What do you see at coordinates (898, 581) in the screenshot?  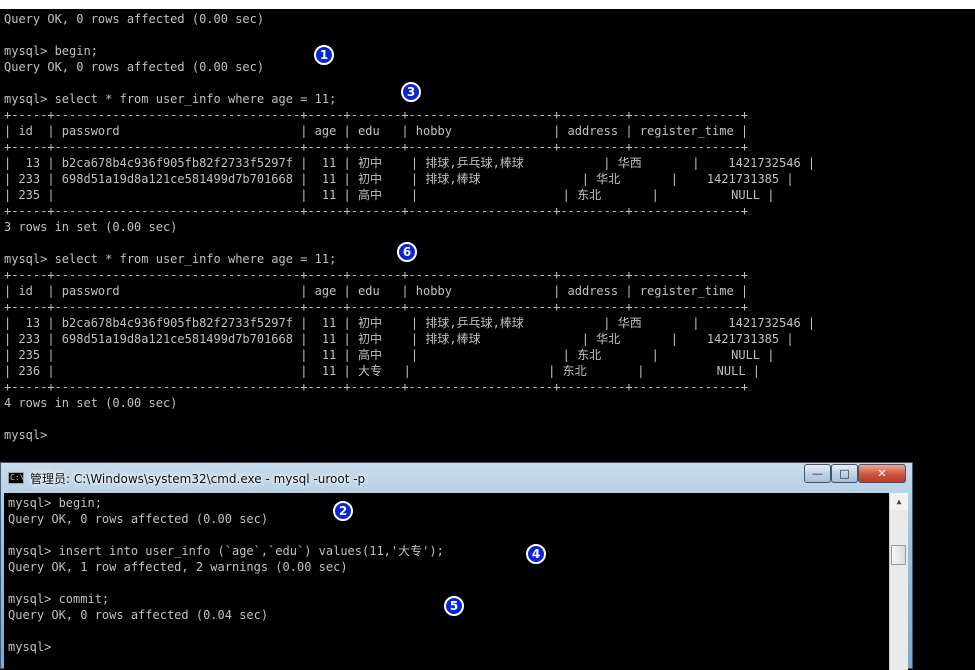 I see `vertical-scrollbar: ▲` at bounding box center [898, 581].